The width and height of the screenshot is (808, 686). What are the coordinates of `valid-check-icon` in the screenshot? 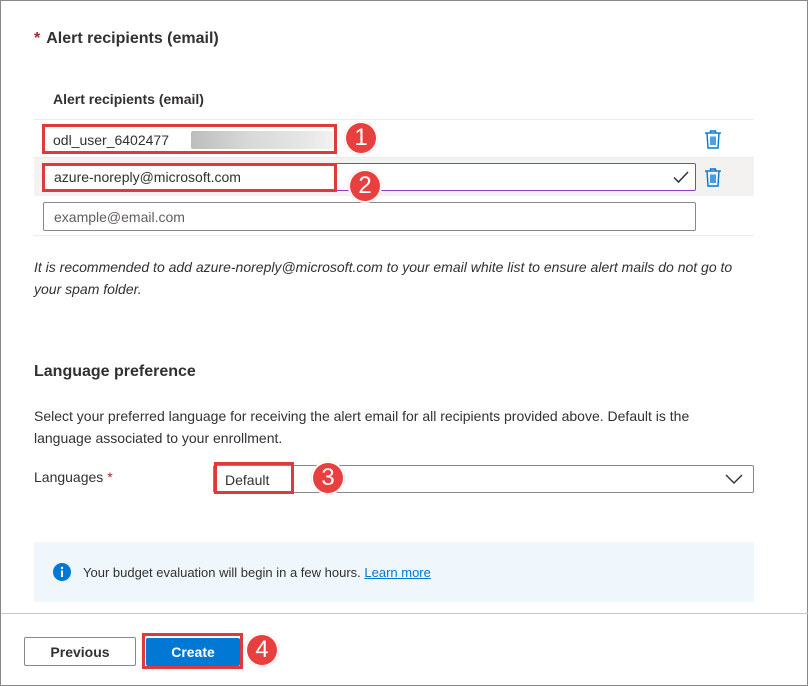 It's located at (682, 177).